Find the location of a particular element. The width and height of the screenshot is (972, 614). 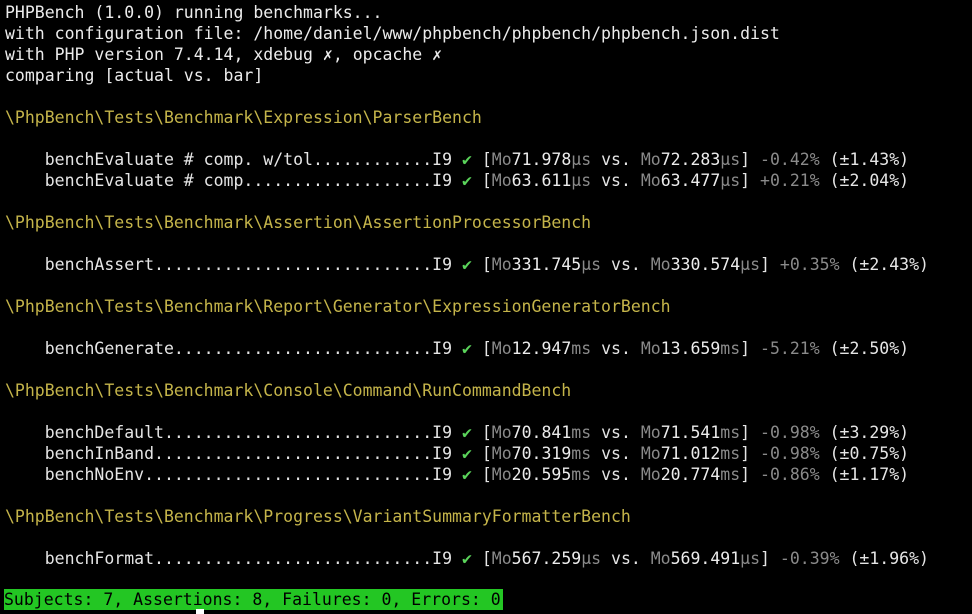

baseline-value: 13.659 is located at coordinates (690, 348).